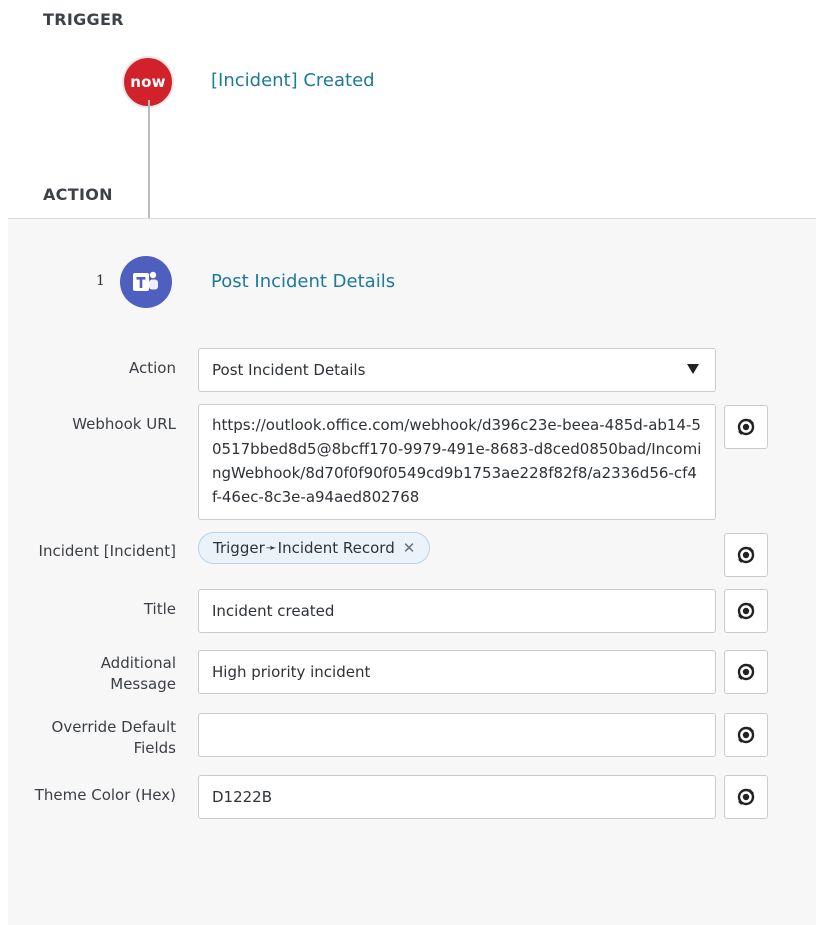 The width and height of the screenshot is (816, 925). I want to click on additional-message-label-line1: Additional, so click(138, 663).